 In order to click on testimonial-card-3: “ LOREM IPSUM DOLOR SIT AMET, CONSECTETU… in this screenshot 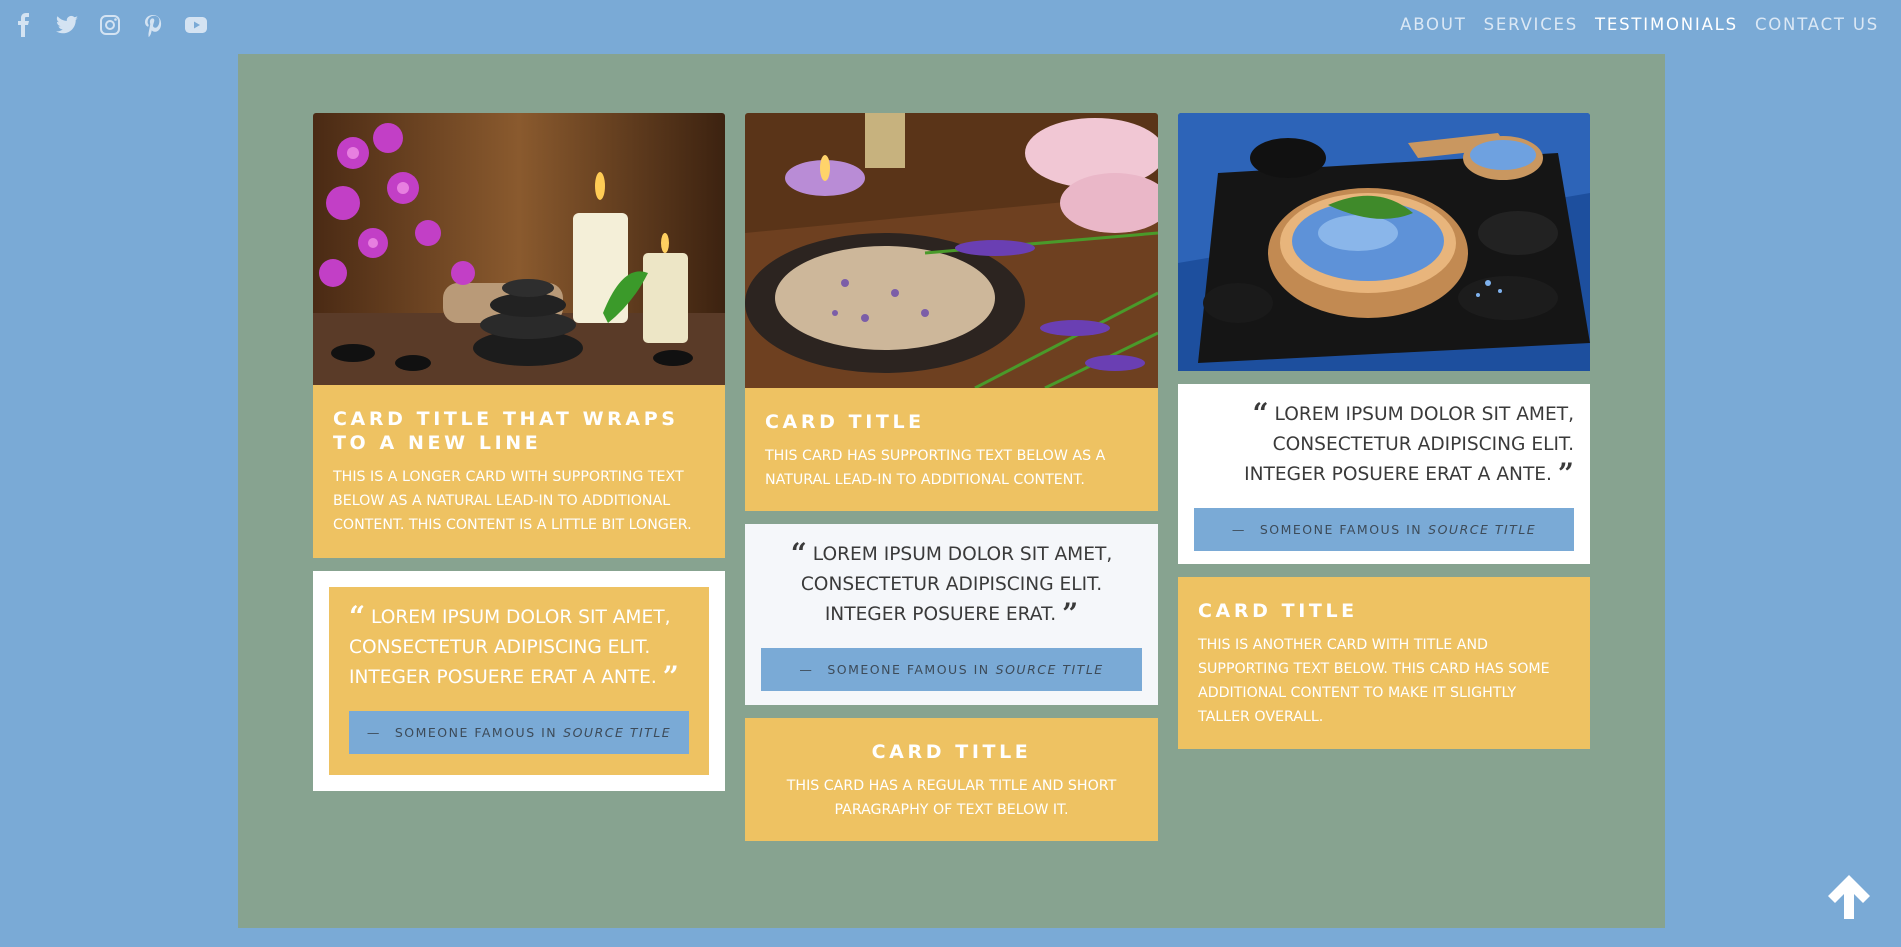, I will do `click(1384, 474)`.